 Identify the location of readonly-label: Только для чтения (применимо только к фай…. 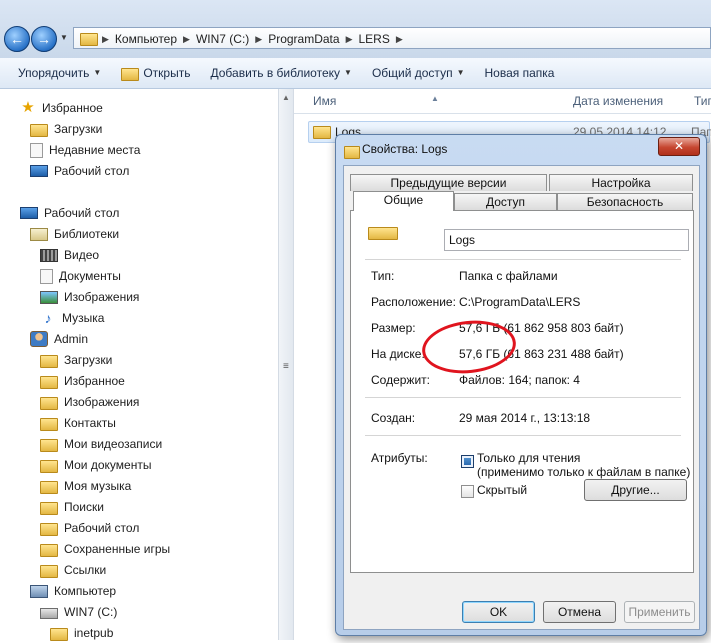
(583, 465).